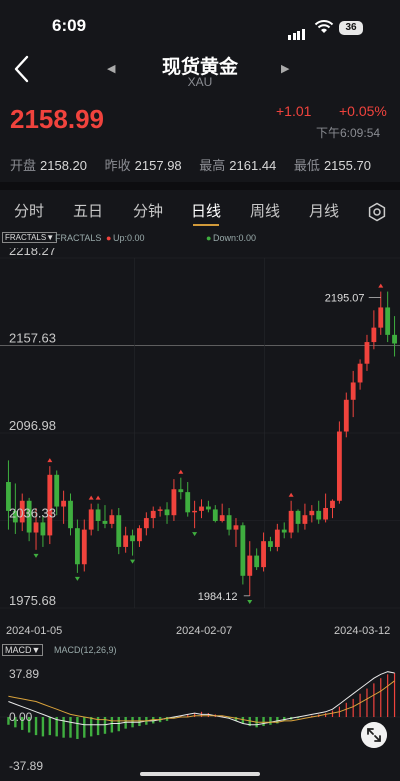 The height and width of the screenshot is (781, 400). I want to click on high-value: 2161.44, so click(253, 165).